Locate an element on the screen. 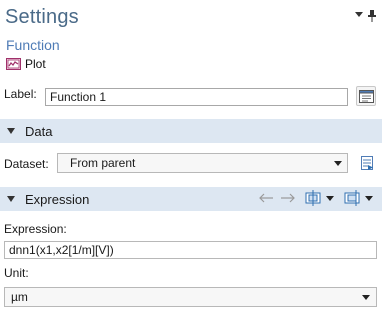 The width and height of the screenshot is (382, 311). insert-expression-button is located at coordinates (358, 198).